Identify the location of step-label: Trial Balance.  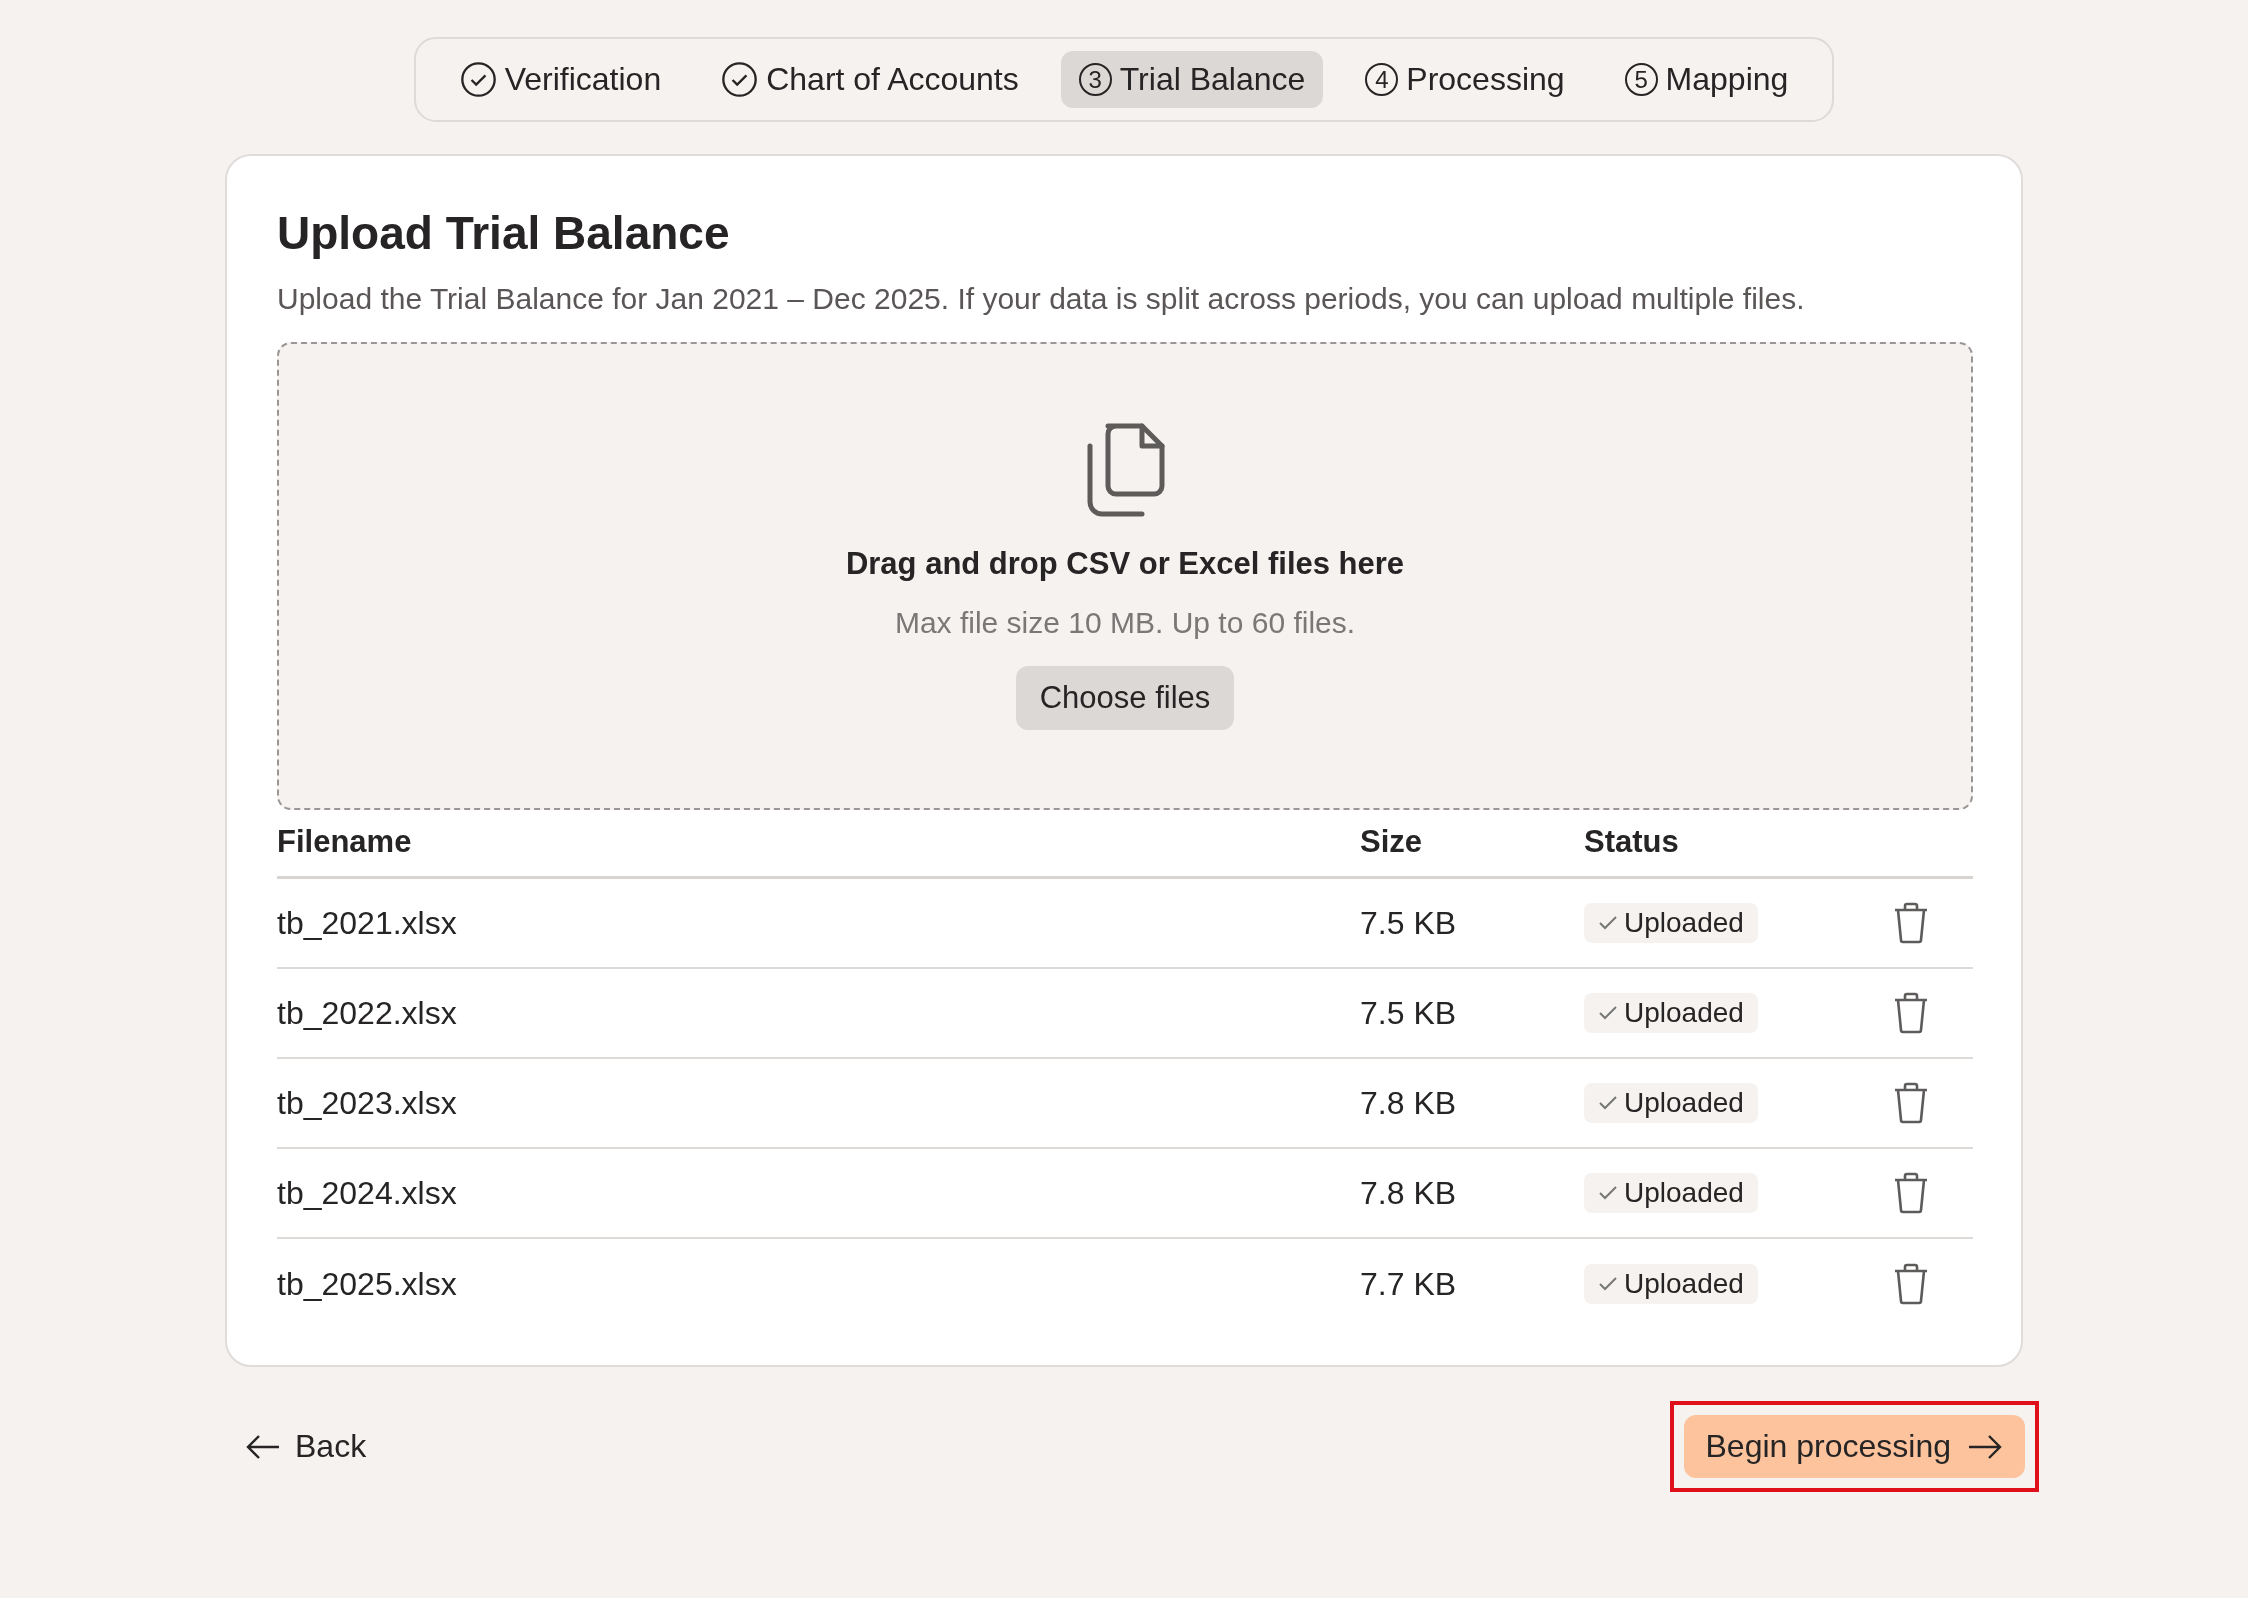
(1212, 79).